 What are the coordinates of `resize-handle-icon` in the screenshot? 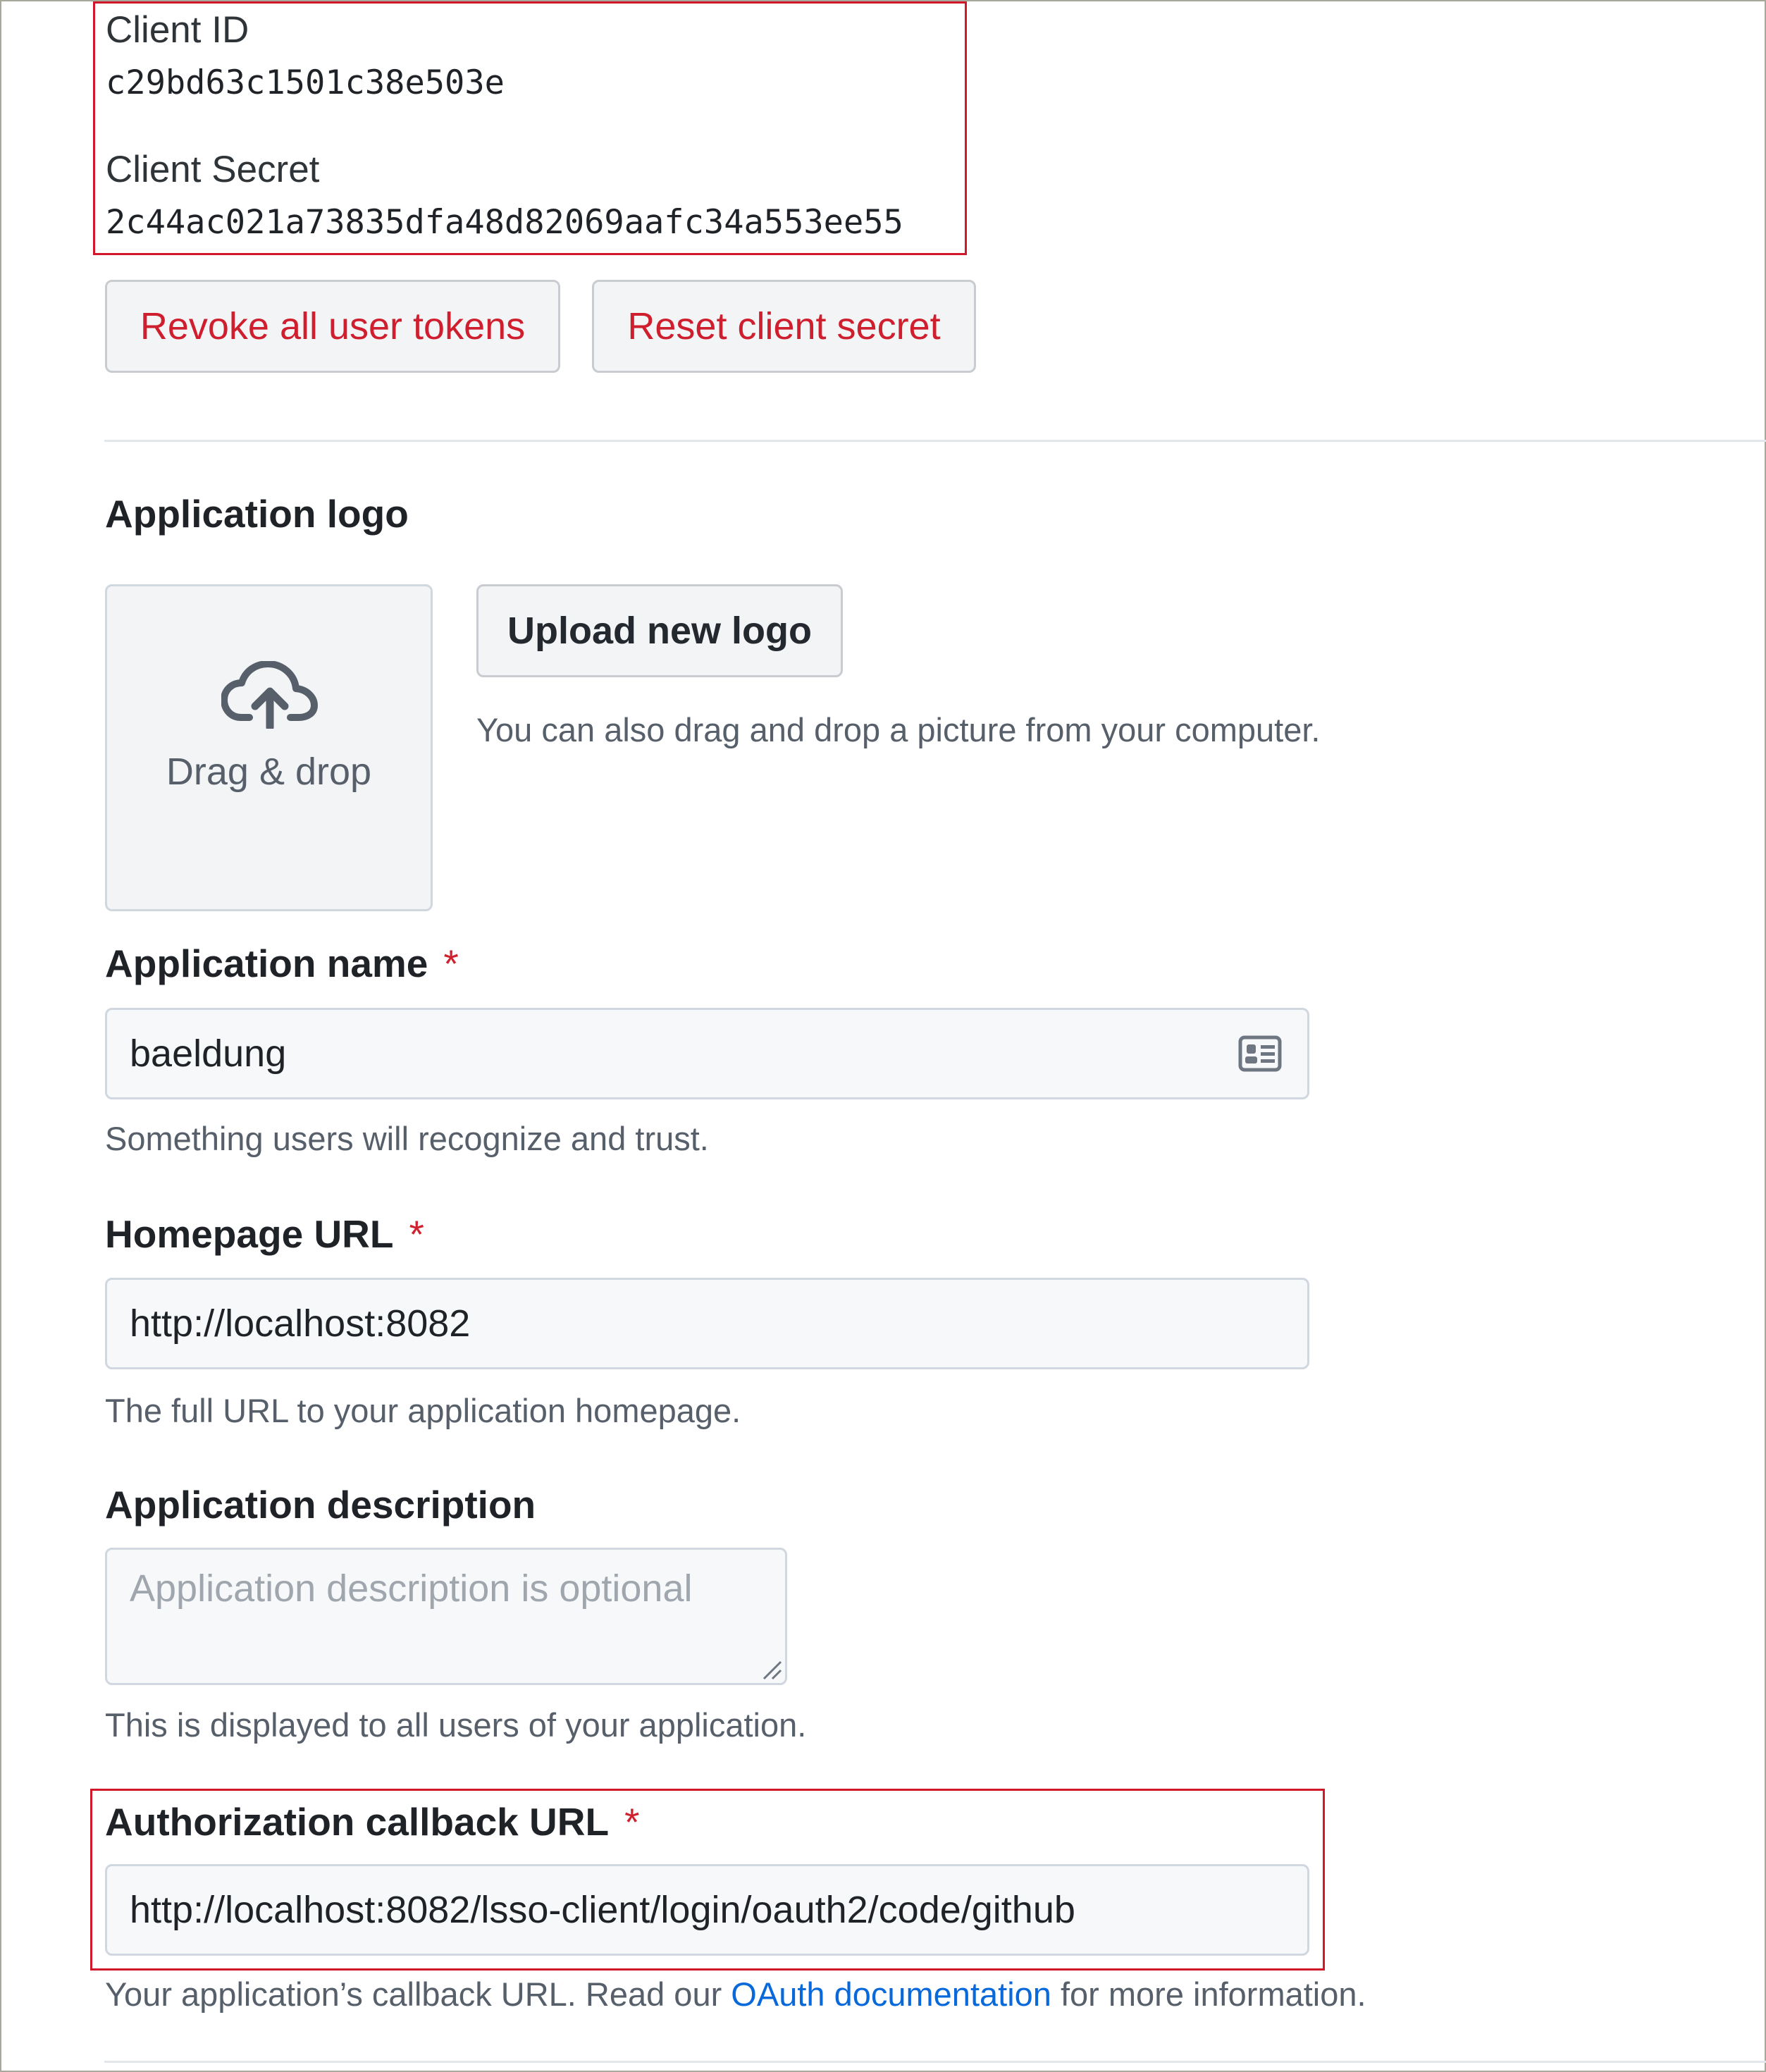 It's located at (770, 1668).